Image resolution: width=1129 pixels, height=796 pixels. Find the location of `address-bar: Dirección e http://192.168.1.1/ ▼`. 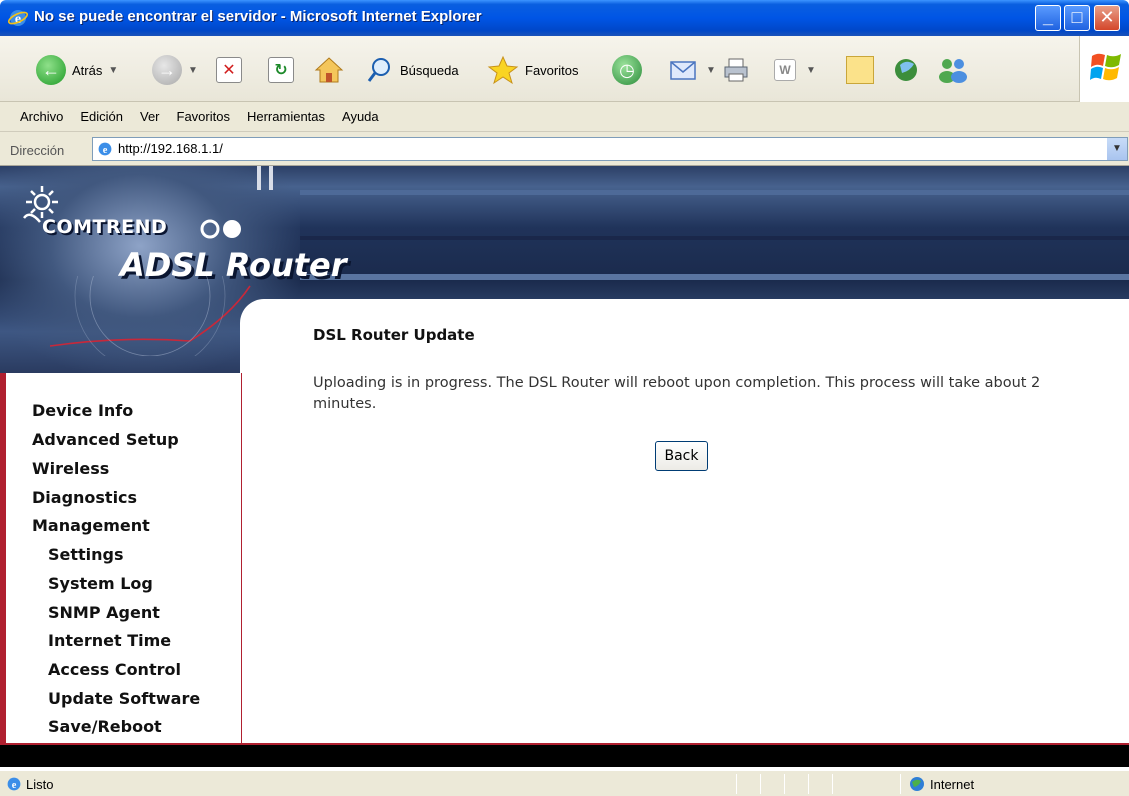

address-bar: Dirección e http://192.168.1.1/ ▼ is located at coordinates (564, 149).